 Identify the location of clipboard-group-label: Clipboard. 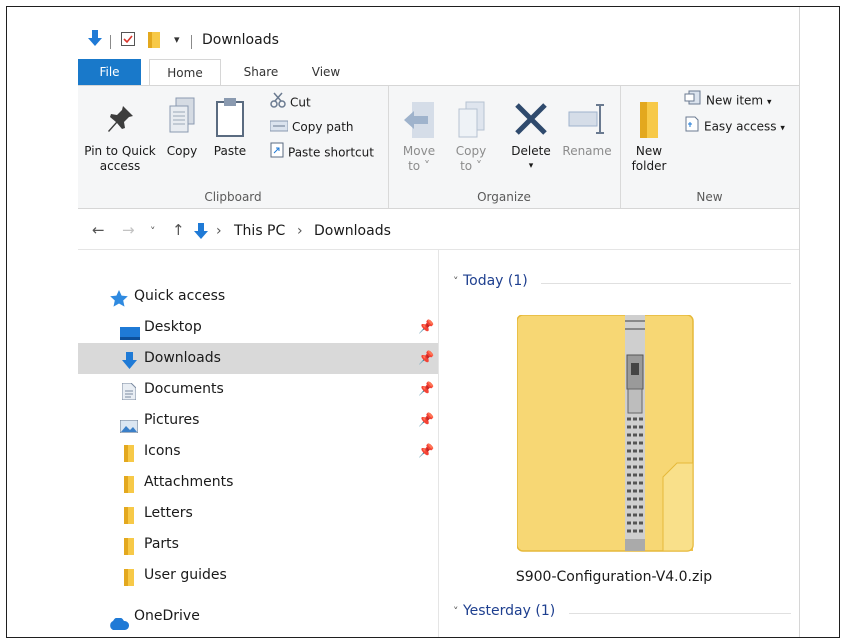
(233, 197).